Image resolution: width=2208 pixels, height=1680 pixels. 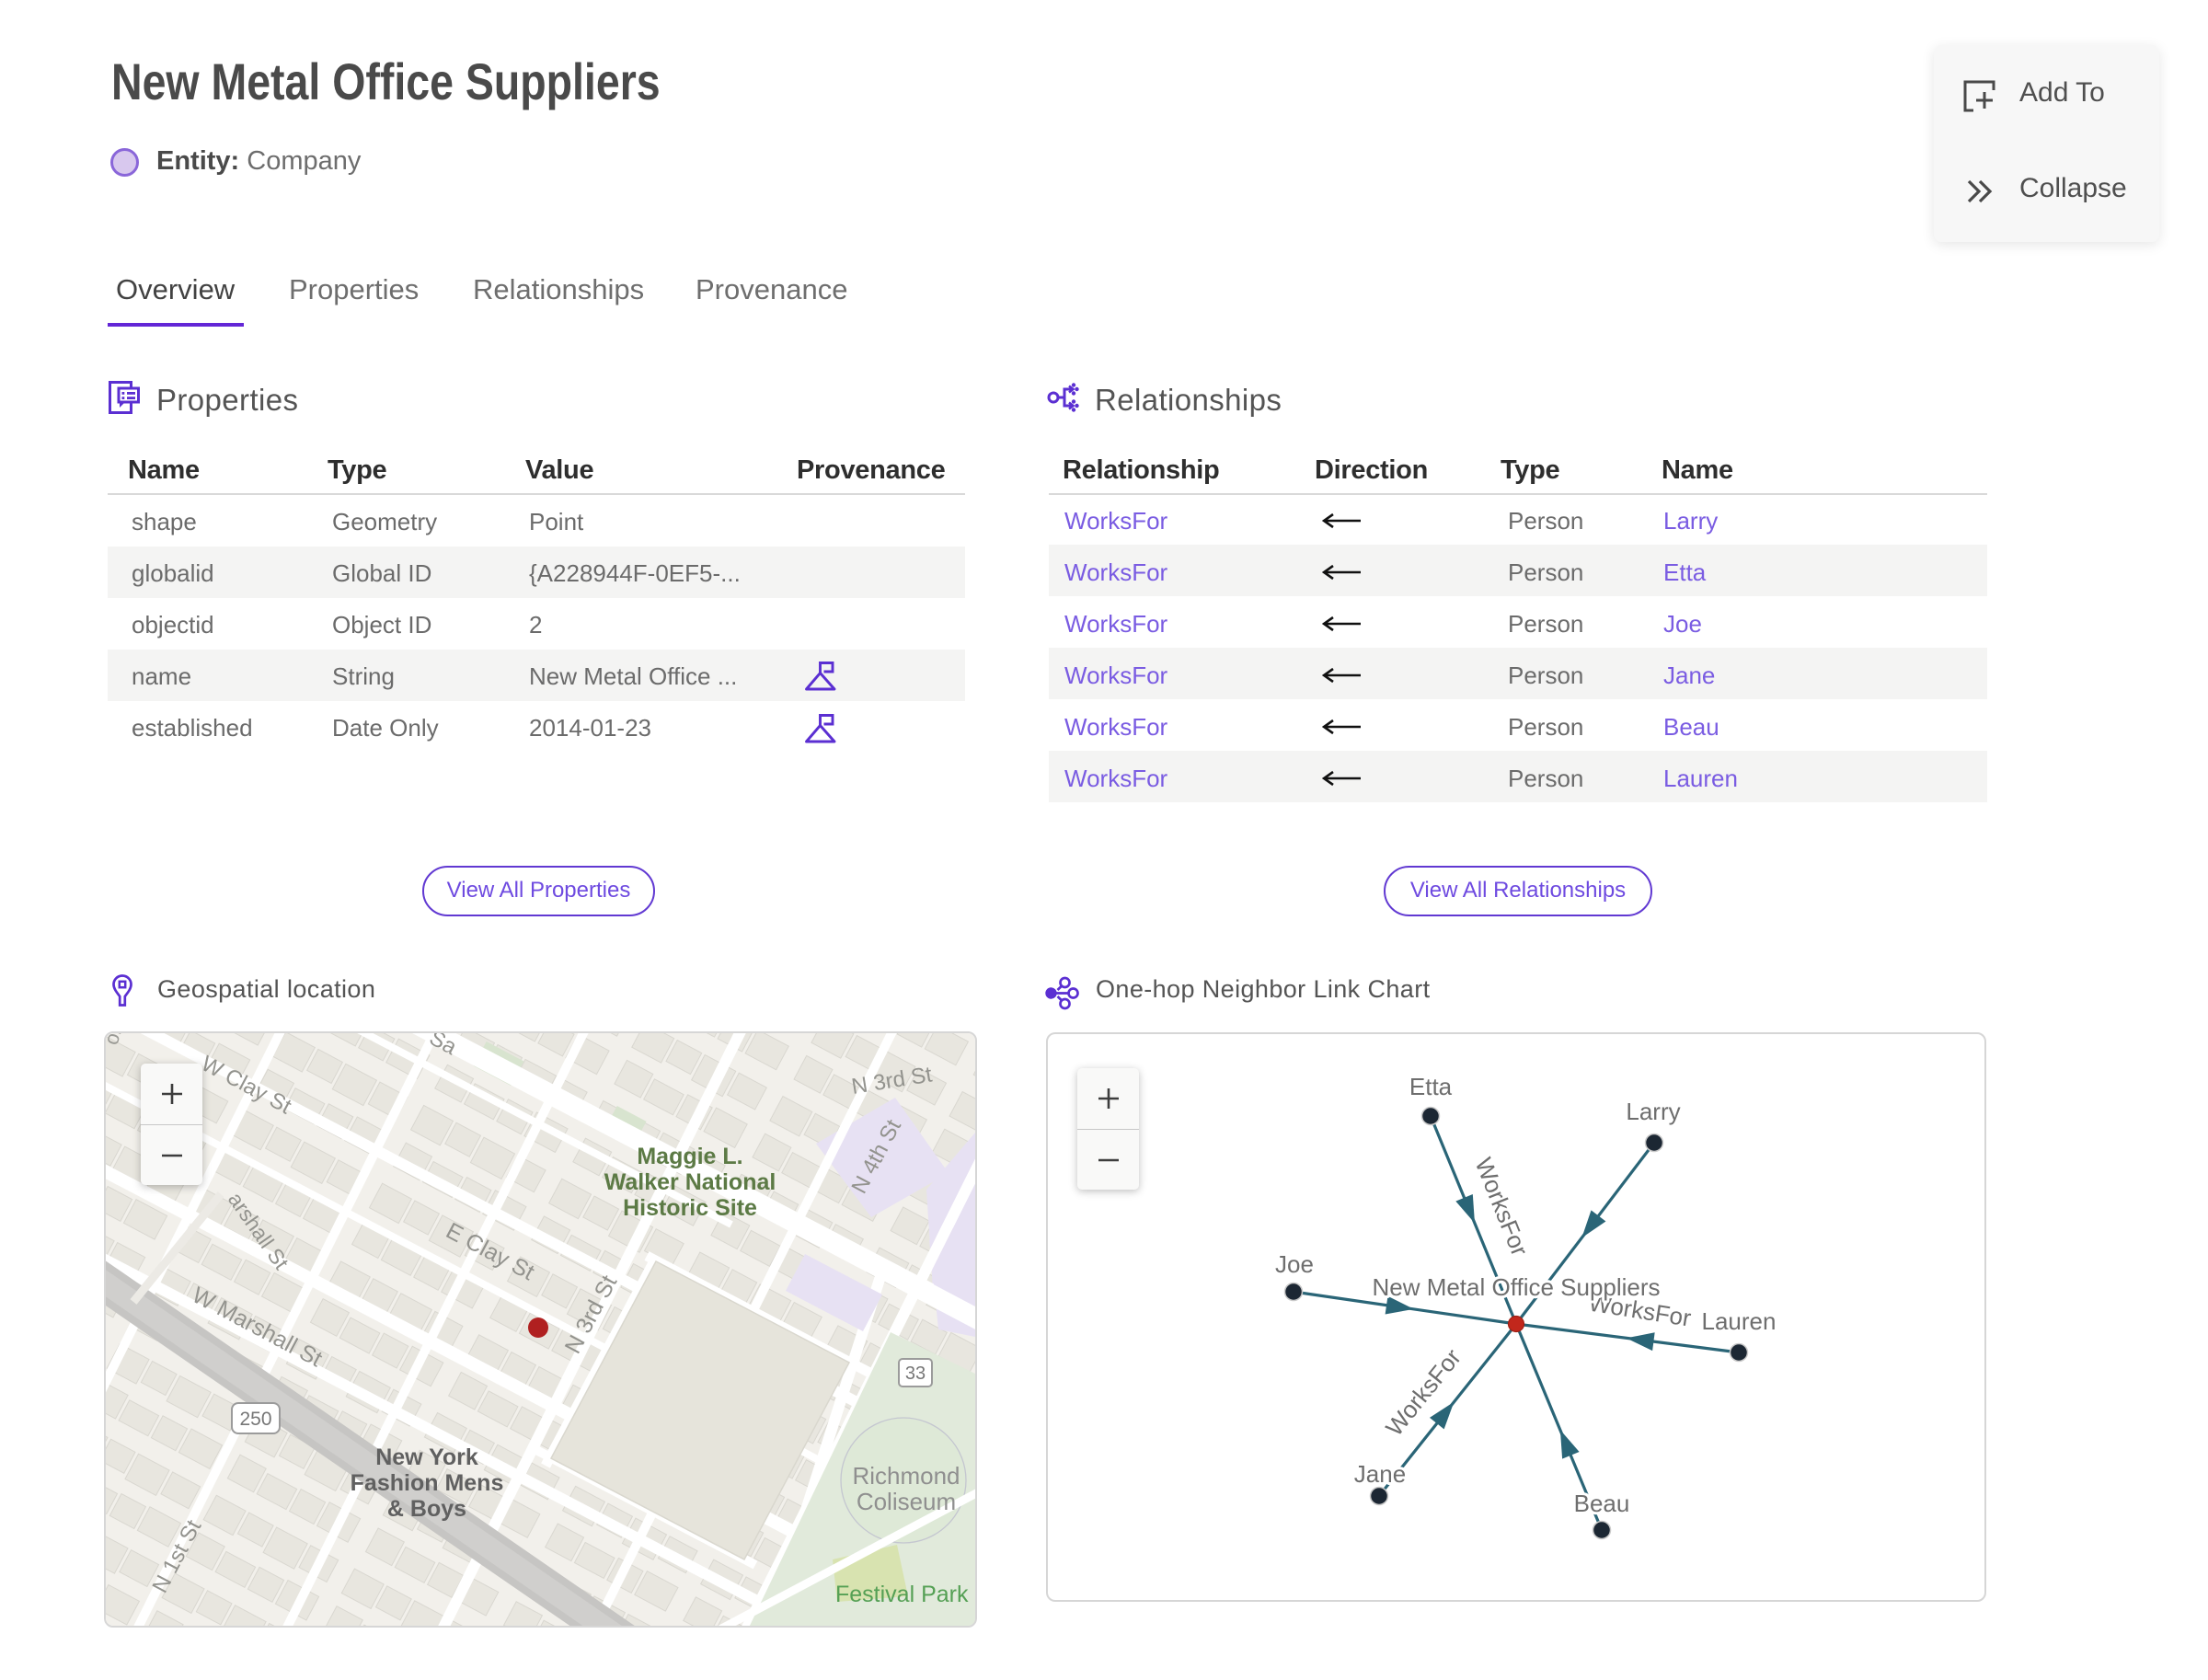 I want to click on svg-text: 33, so click(x=915, y=1374).